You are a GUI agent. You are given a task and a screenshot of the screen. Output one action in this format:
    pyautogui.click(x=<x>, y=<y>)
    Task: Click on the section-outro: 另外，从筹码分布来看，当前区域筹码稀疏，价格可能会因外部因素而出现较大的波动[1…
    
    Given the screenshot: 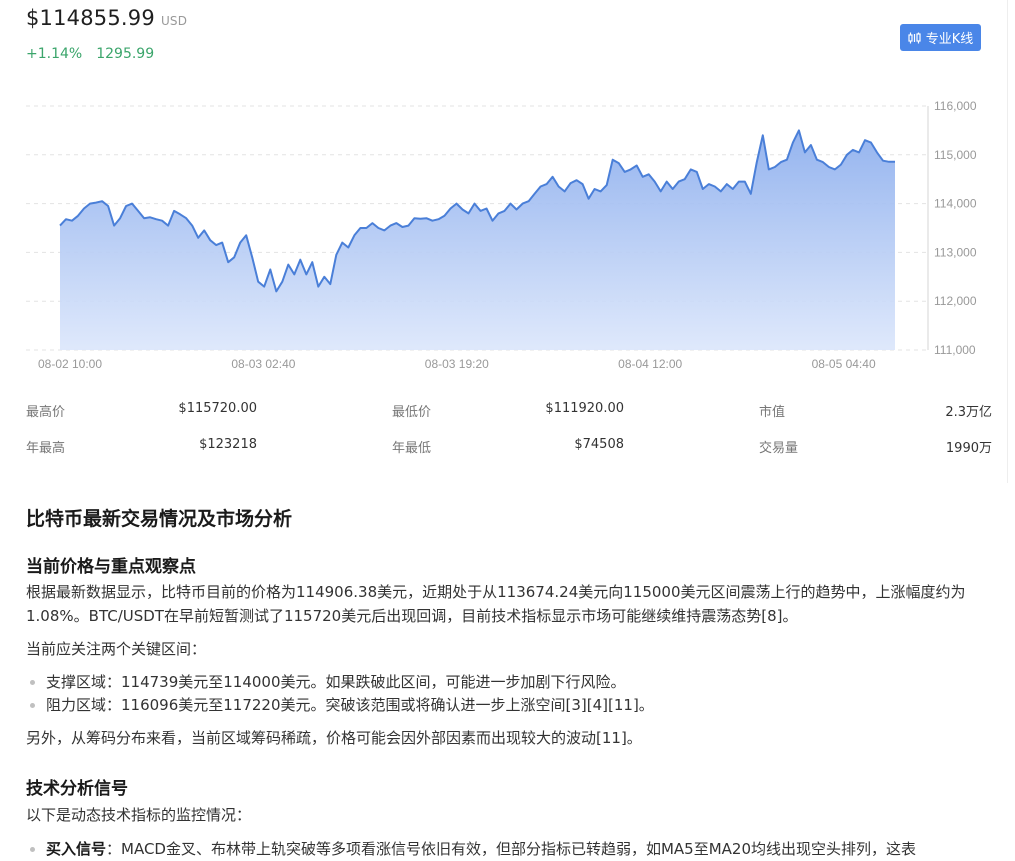 What is the action you would take?
    pyautogui.click(x=334, y=738)
    